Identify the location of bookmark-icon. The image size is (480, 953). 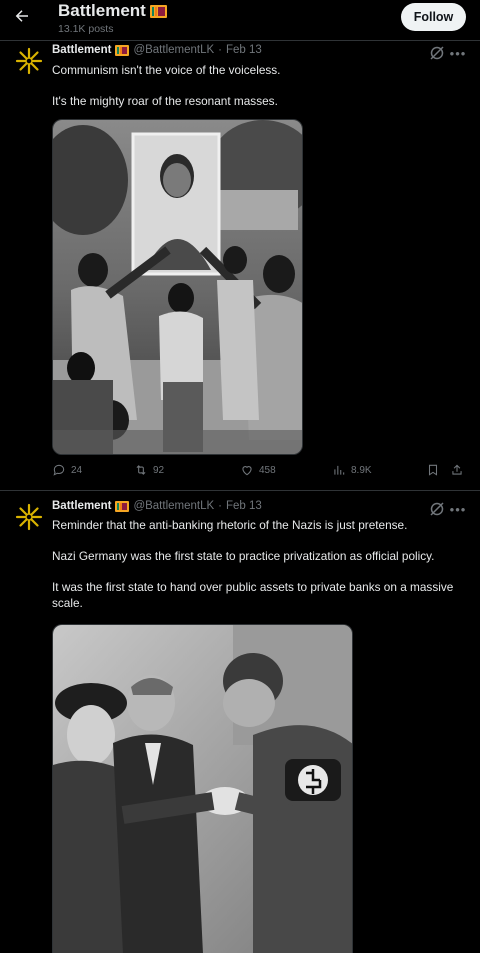
(433, 470).